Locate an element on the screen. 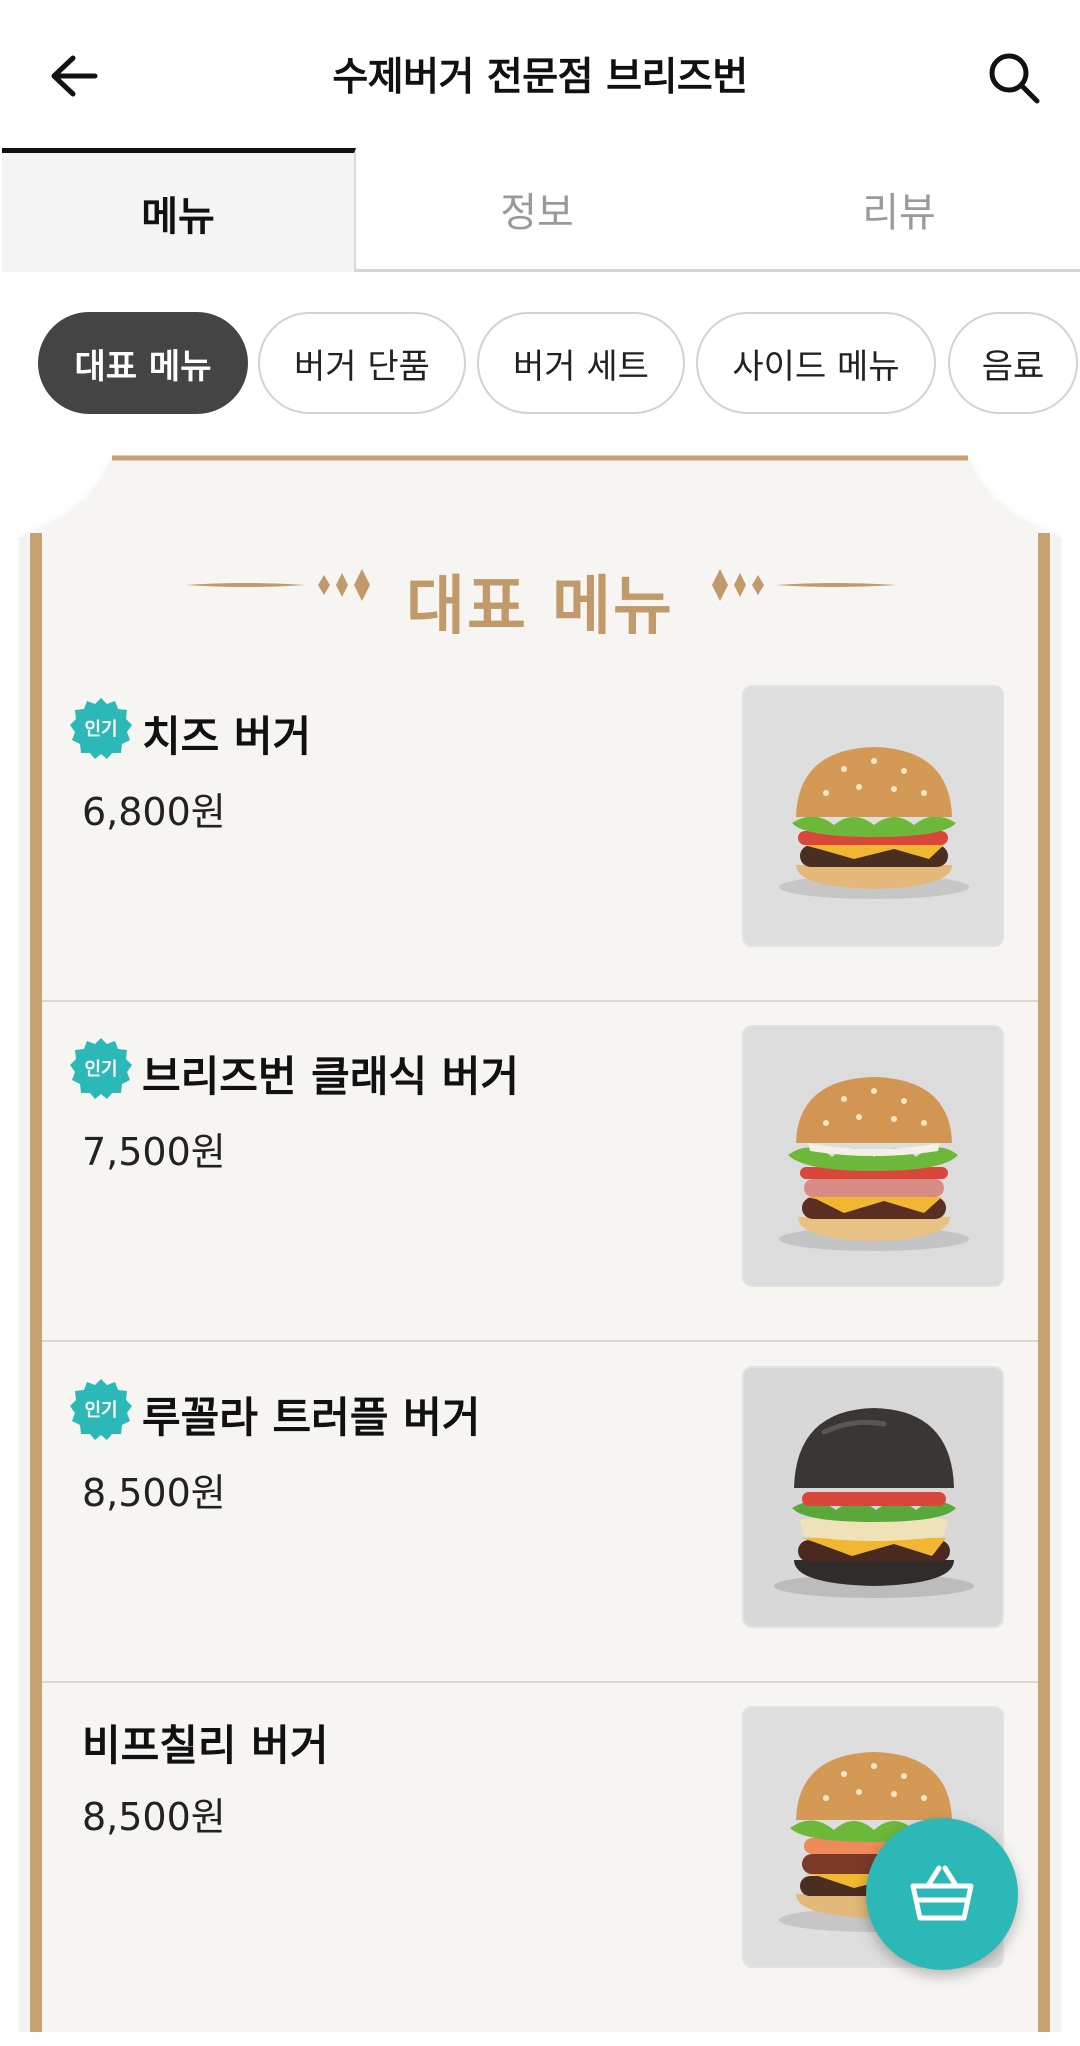 This screenshot has width=1080, height=2046. search-icon is located at coordinates (1014, 78).